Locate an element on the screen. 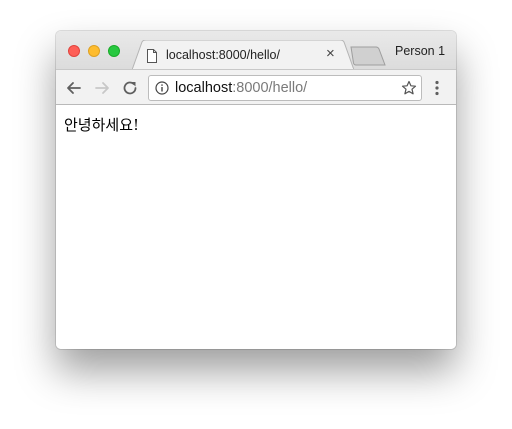 The width and height of the screenshot is (512, 429). tab-active: localhost:8000/hello/ × is located at coordinates (243, 55).